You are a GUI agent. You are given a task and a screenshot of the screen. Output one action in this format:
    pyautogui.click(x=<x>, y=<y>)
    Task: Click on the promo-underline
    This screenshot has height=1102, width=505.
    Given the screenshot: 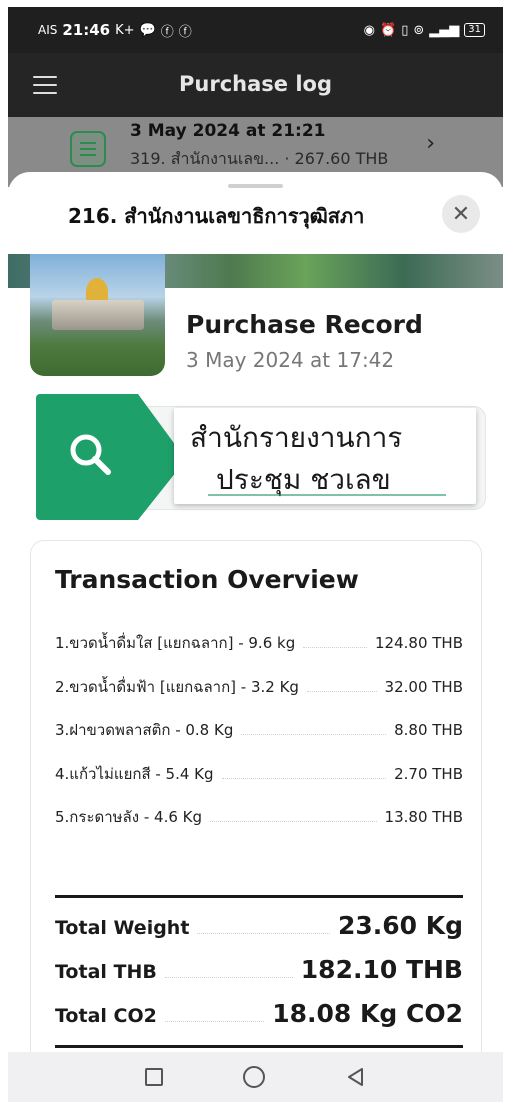 What is the action you would take?
    pyautogui.click(x=327, y=495)
    